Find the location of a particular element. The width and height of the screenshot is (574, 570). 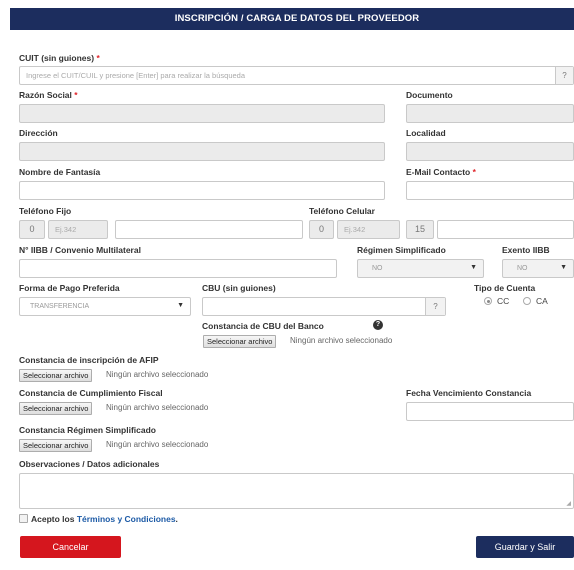

tipo-cuenta-cc-radio is located at coordinates (488, 301).